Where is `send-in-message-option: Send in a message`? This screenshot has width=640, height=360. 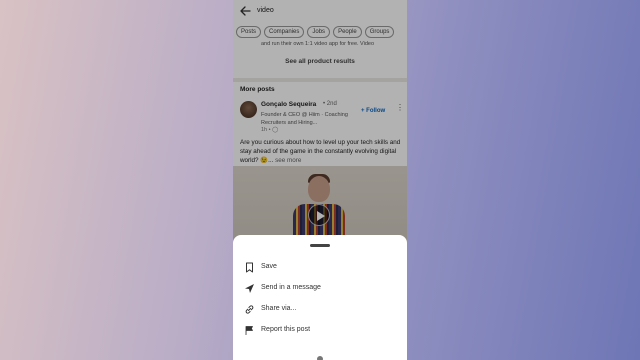 send-in-message-option: Send in a message is located at coordinates (320, 289).